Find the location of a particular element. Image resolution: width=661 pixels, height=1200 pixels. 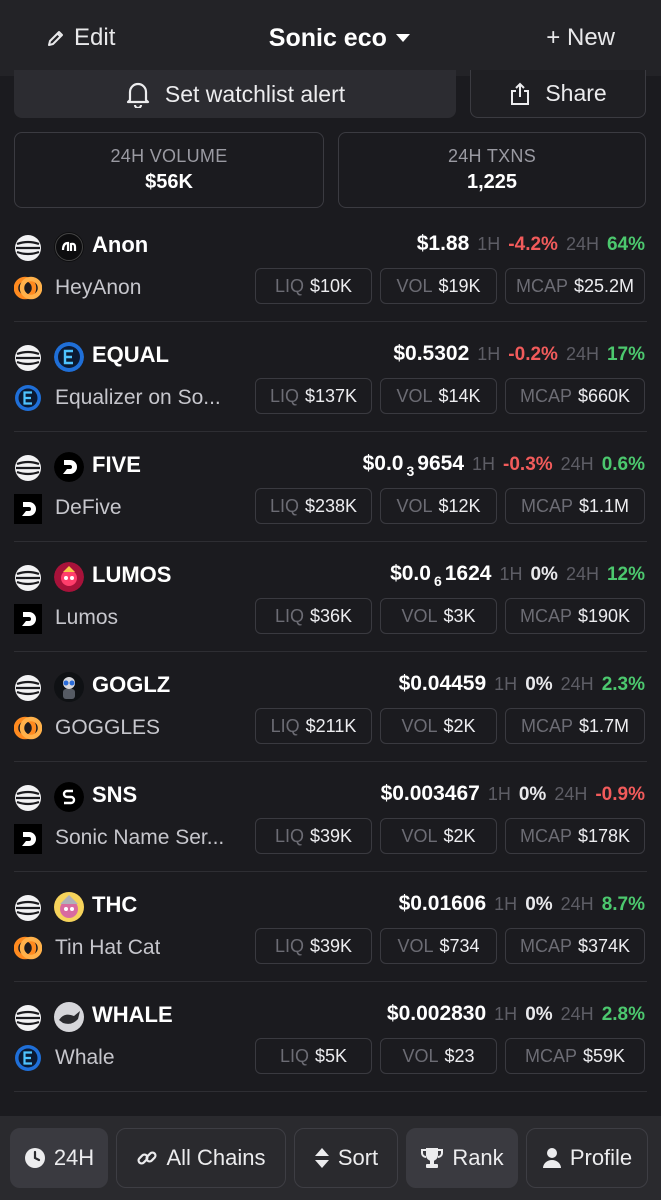

action-row: Set watchlist alert Share is located at coordinates (330, 94).